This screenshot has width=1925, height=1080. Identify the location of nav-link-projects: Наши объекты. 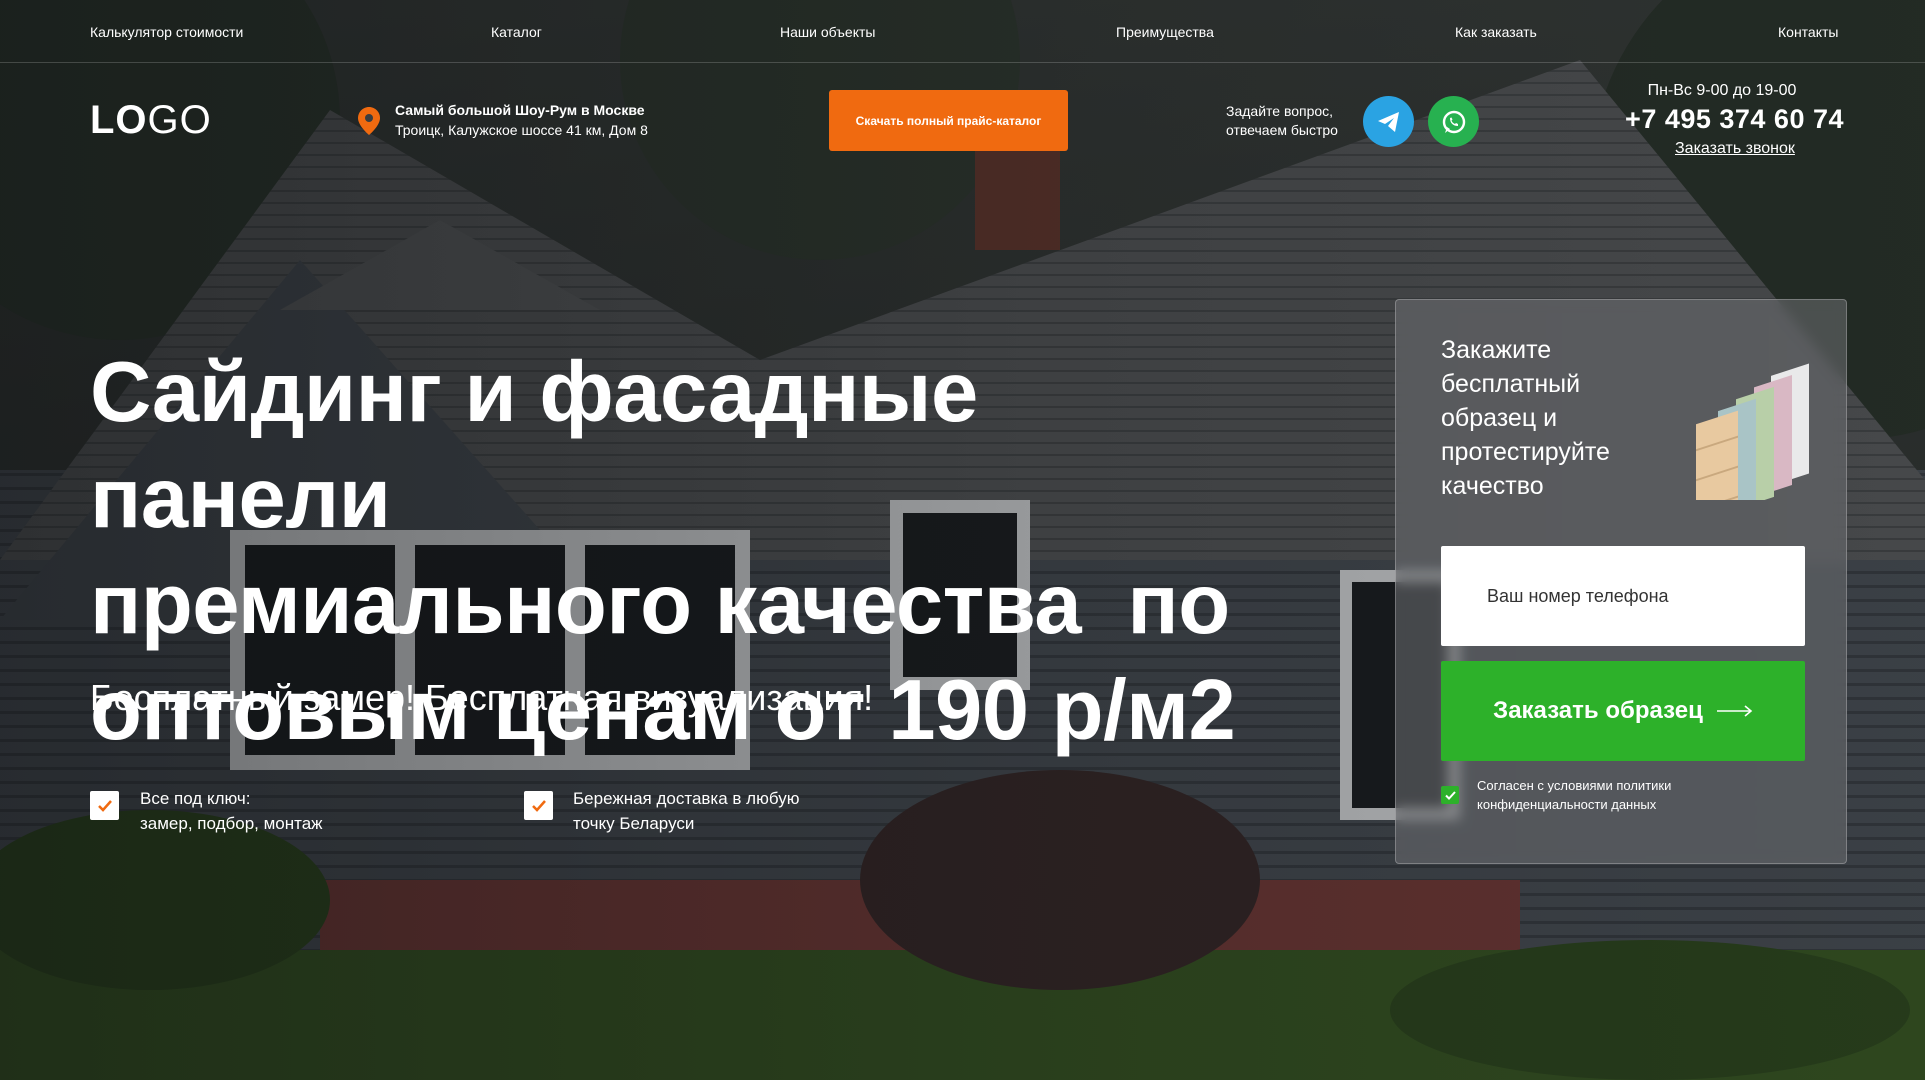
(827, 32).